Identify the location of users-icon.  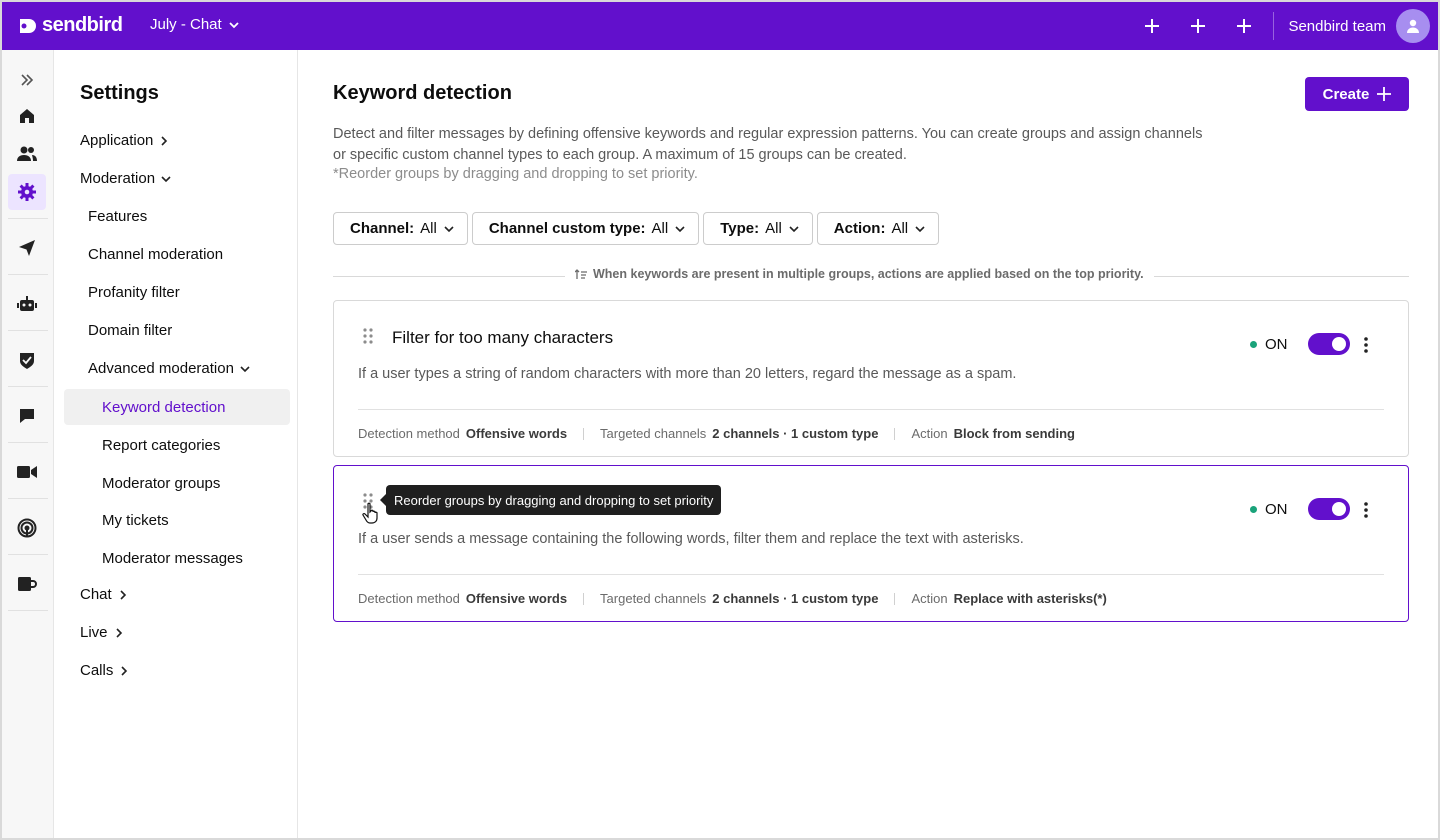
(27, 154).